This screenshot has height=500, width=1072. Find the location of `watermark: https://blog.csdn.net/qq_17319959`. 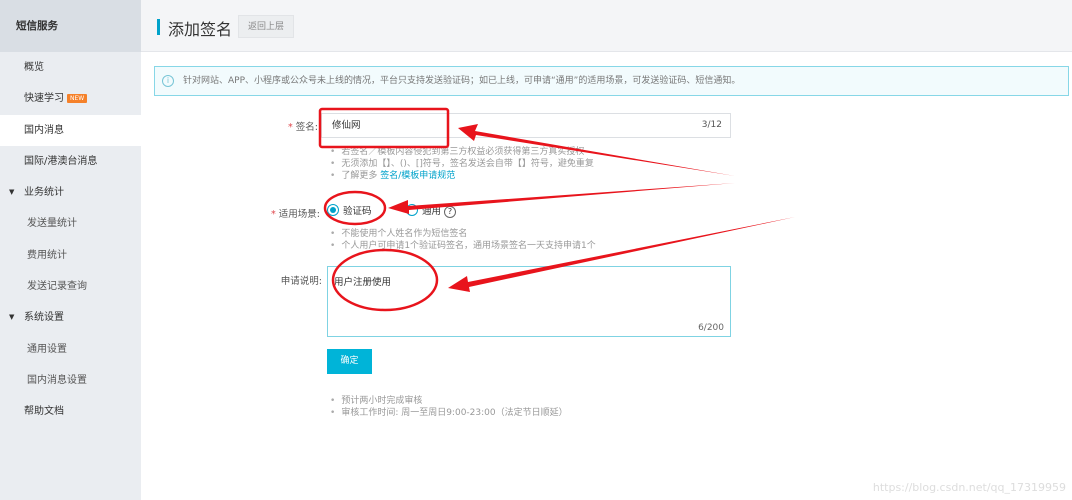

watermark: https://blog.csdn.net/qq_17319959 is located at coordinates (969, 487).